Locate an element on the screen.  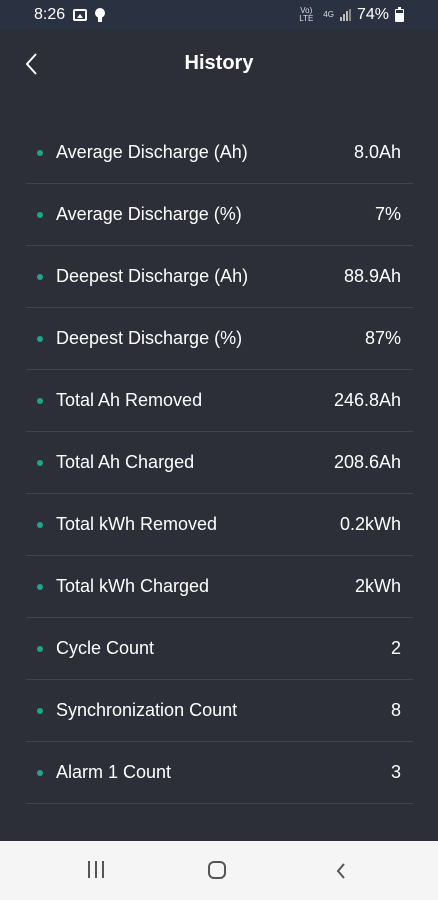
row-label: Total Ah Removed is located at coordinates (129, 400).